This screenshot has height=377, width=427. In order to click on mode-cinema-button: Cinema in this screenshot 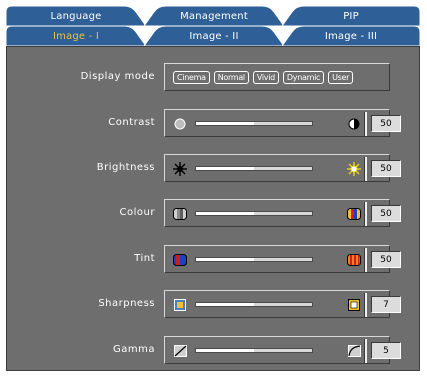, I will do `click(191, 77)`.